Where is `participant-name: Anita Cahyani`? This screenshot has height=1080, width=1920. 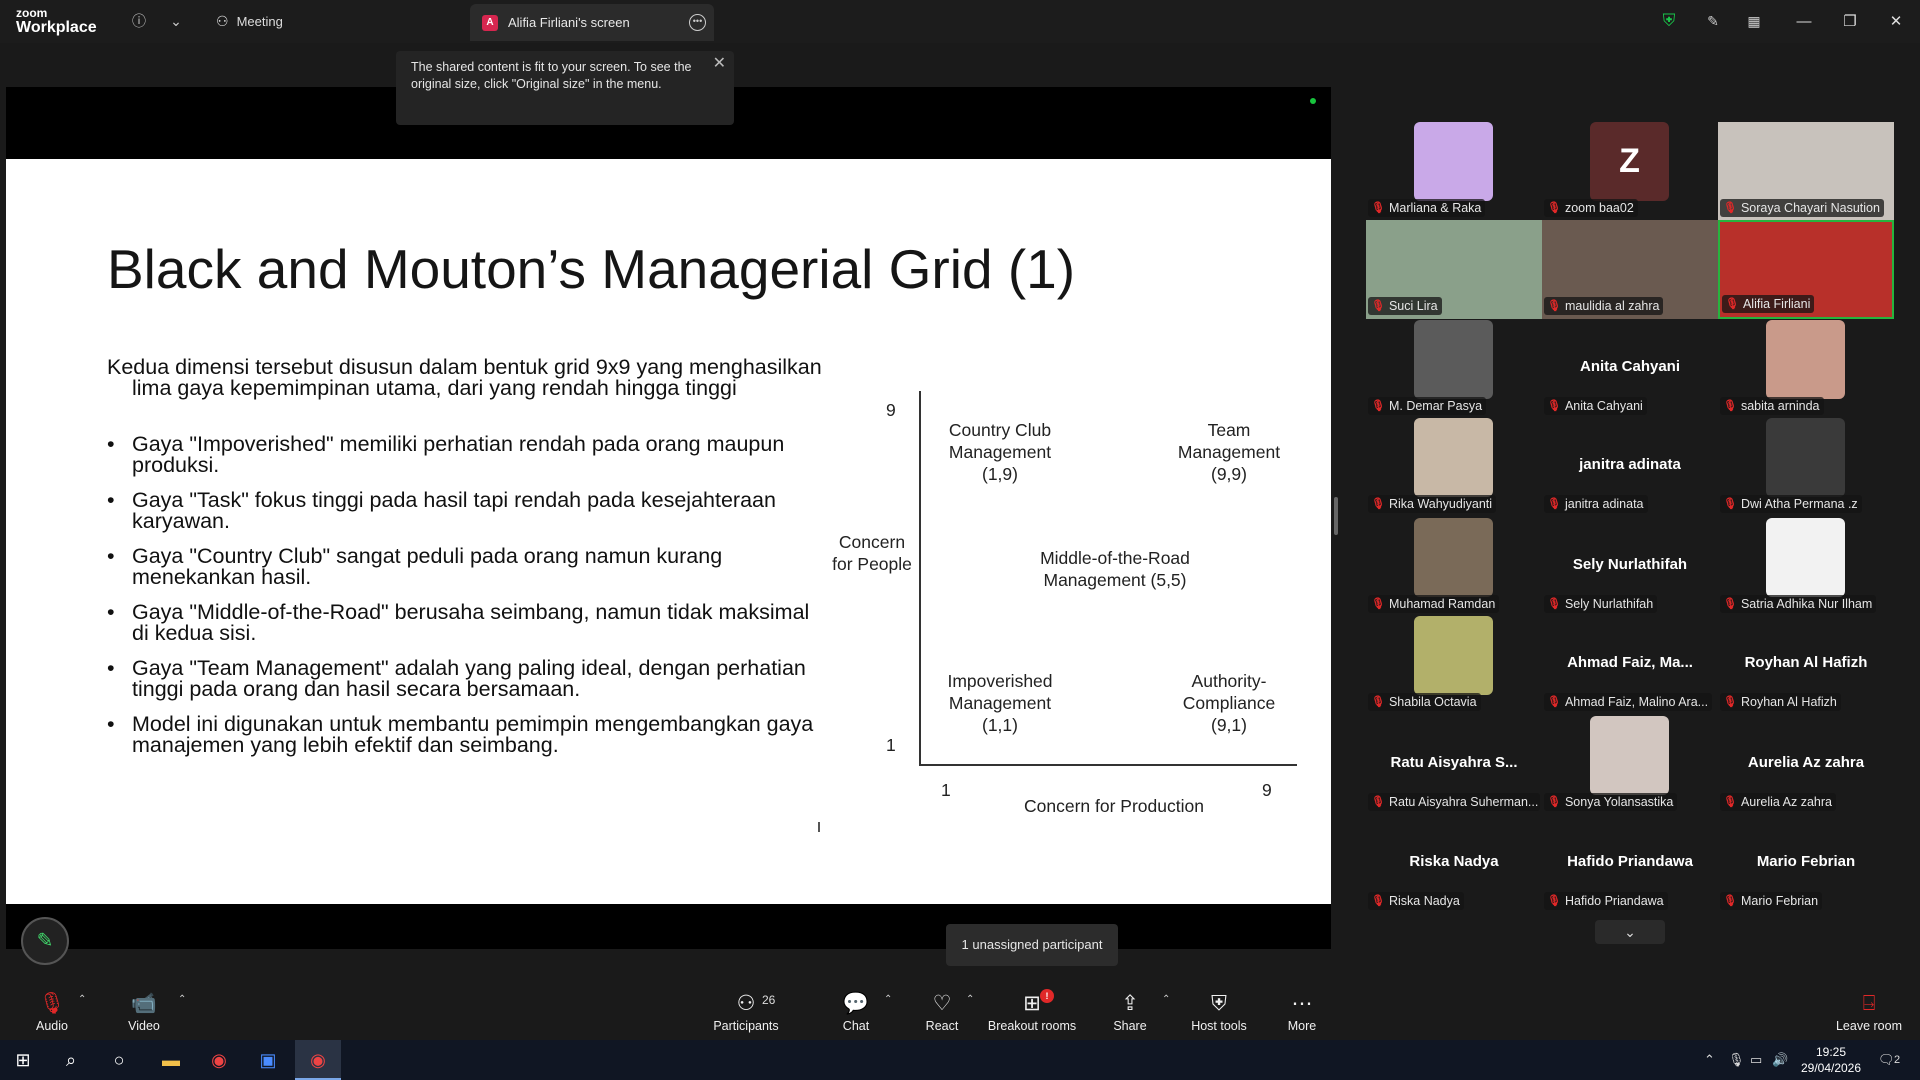
participant-name: Anita Cahyani is located at coordinates (1603, 406).